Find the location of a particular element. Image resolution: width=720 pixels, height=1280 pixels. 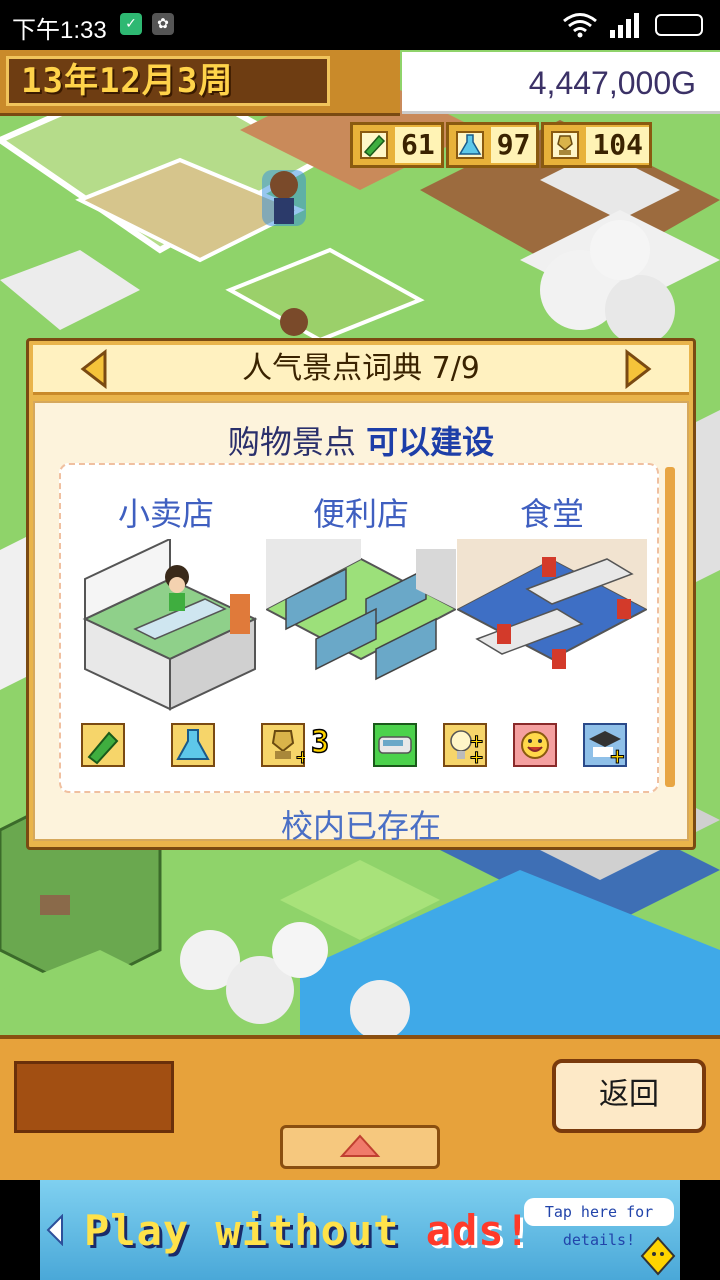

stats-bar: 61 97 104 is located at coordinates (502, 145).